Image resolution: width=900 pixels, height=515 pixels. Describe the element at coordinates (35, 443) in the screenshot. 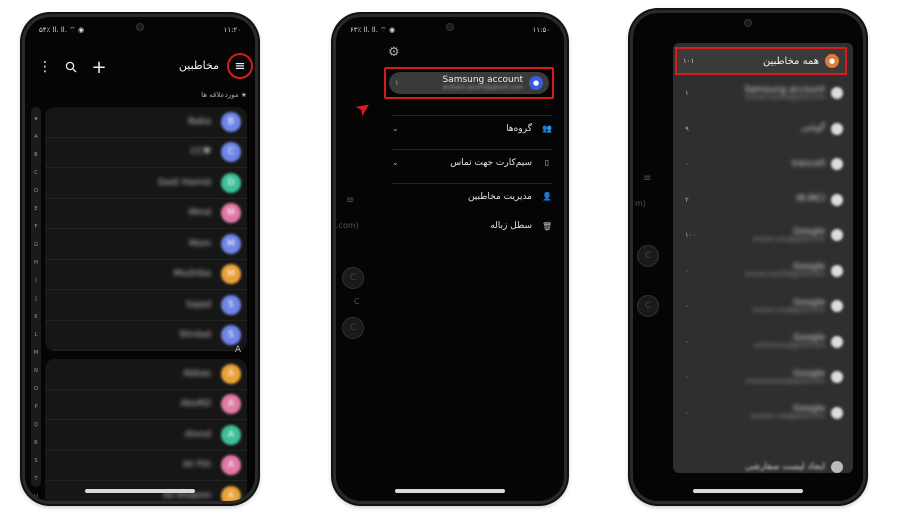

I see `index-letter: R` at that location.